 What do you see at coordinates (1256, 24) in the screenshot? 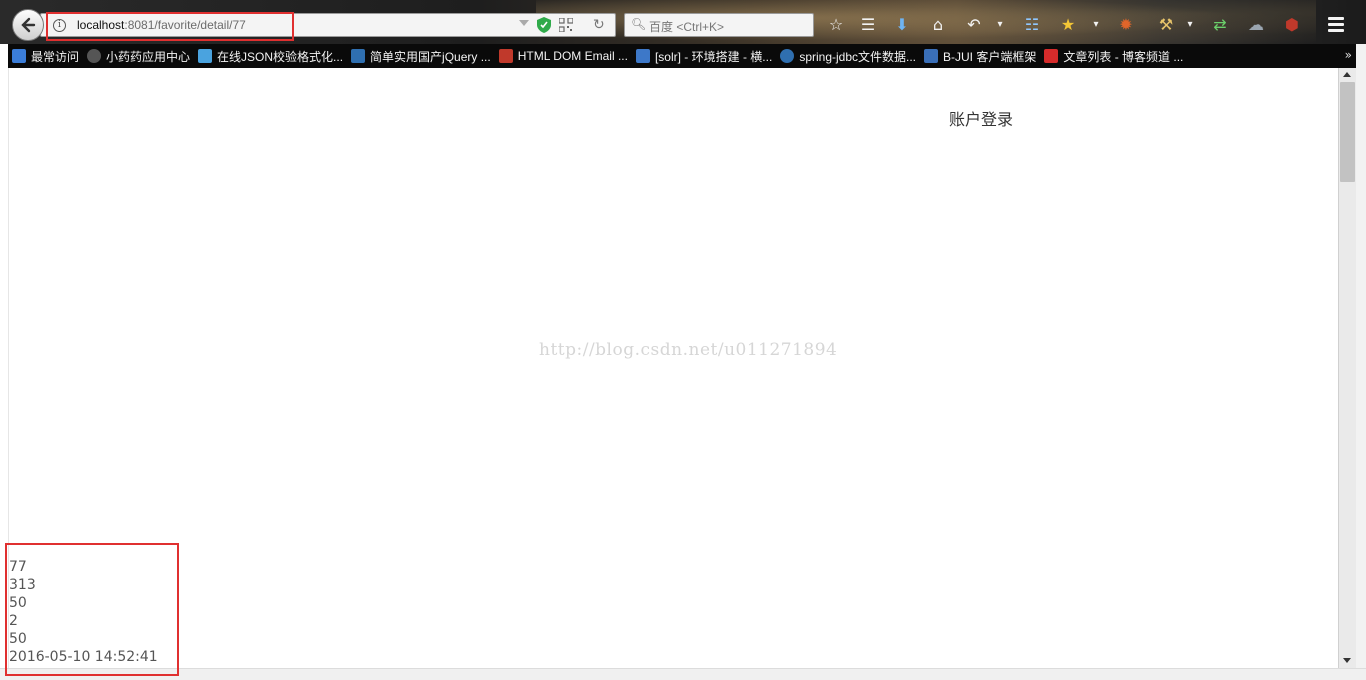
I see `cloud-icon: ☁` at bounding box center [1256, 24].